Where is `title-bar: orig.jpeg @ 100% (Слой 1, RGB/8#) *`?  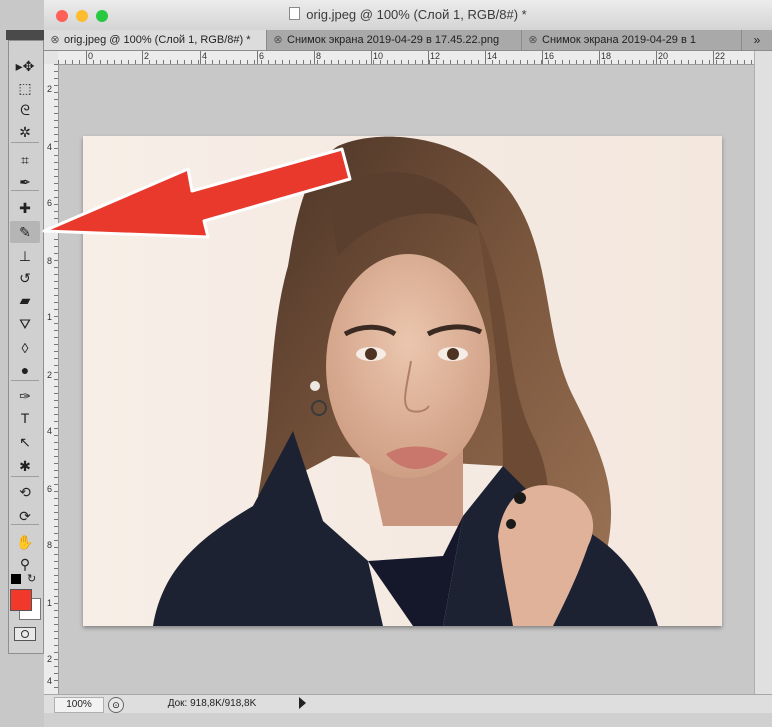 title-bar: orig.jpeg @ 100% (Слой 1, RGB/8#) * is located at coordinates (408, 15).